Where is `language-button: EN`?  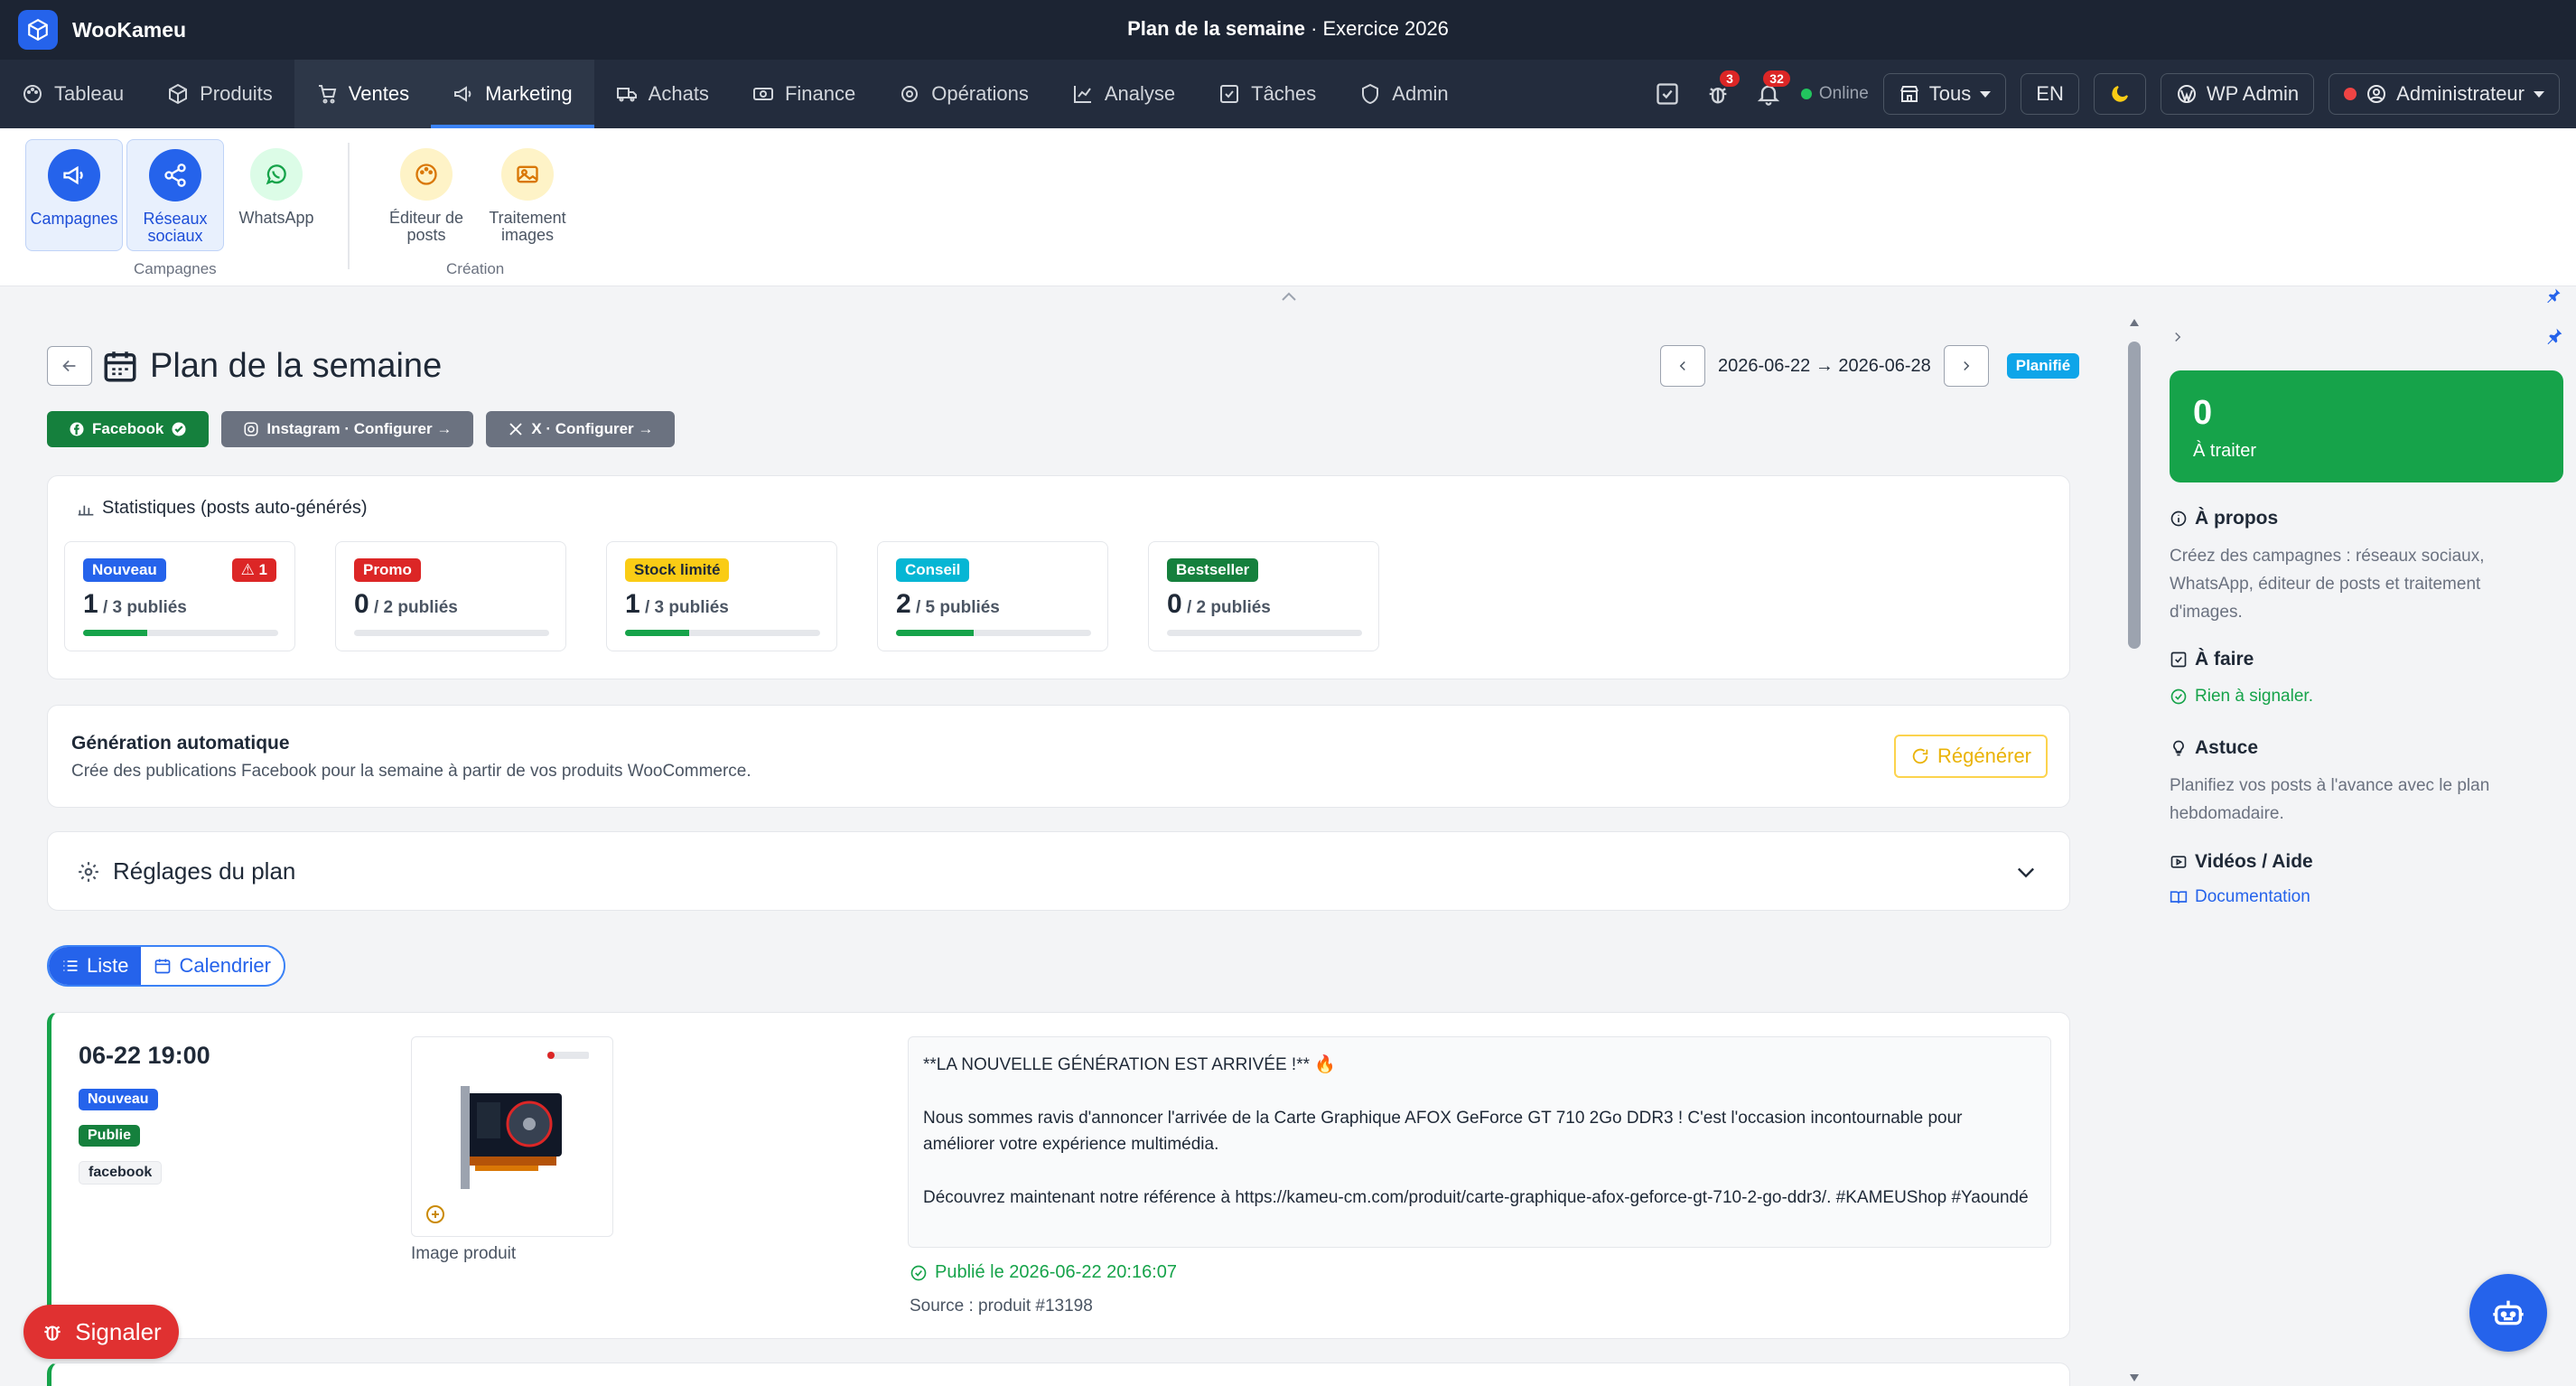 language-button: EN is located at coordinates (2050, 94).